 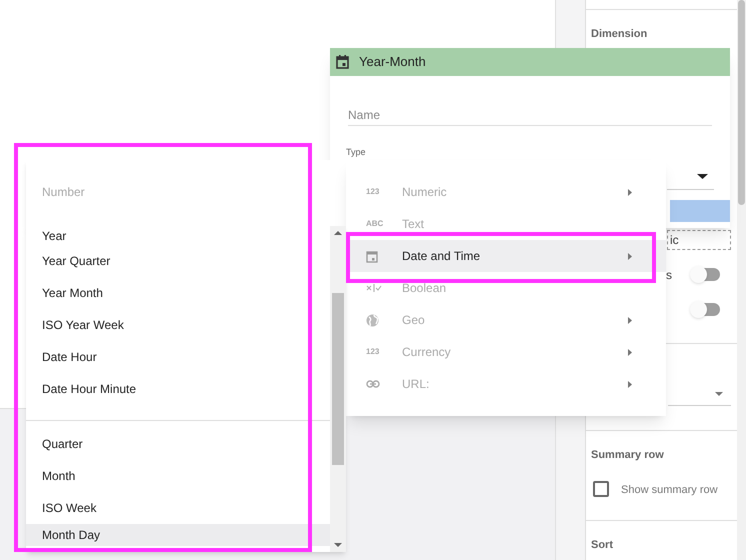 I want to click on toggle-label: s, so click(x=669, y=275).